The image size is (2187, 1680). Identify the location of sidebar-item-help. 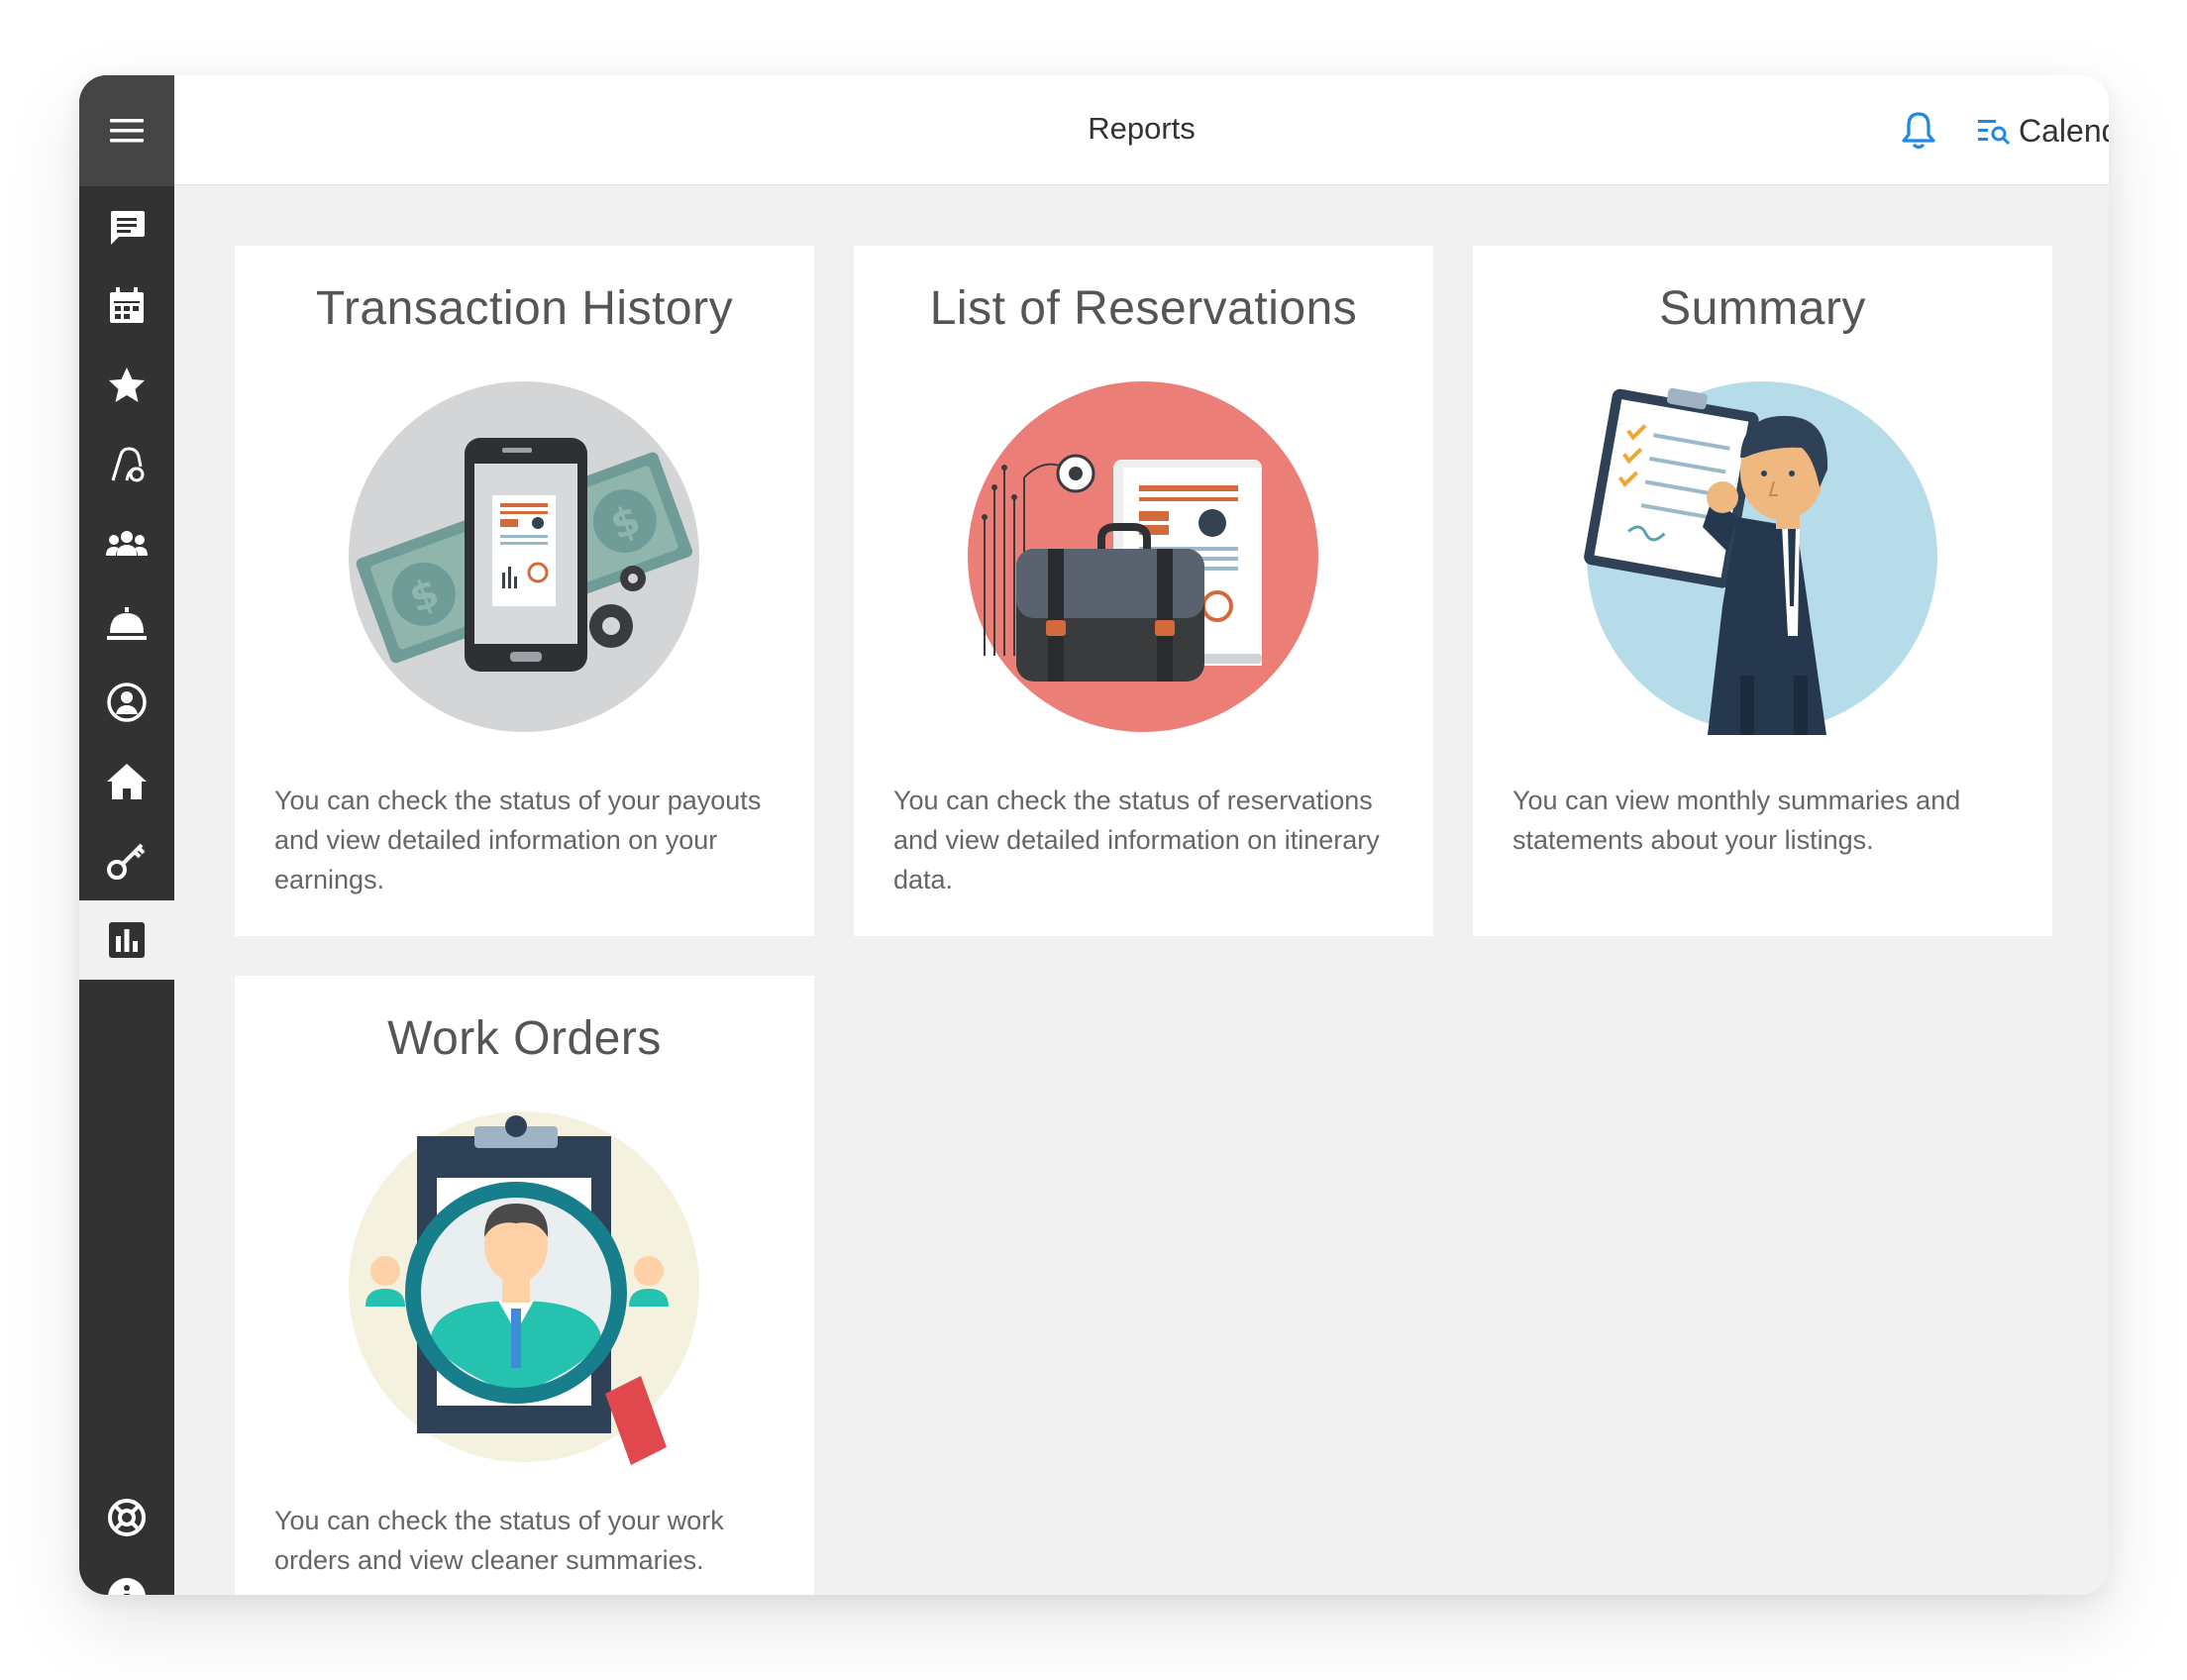
(126, 1517).